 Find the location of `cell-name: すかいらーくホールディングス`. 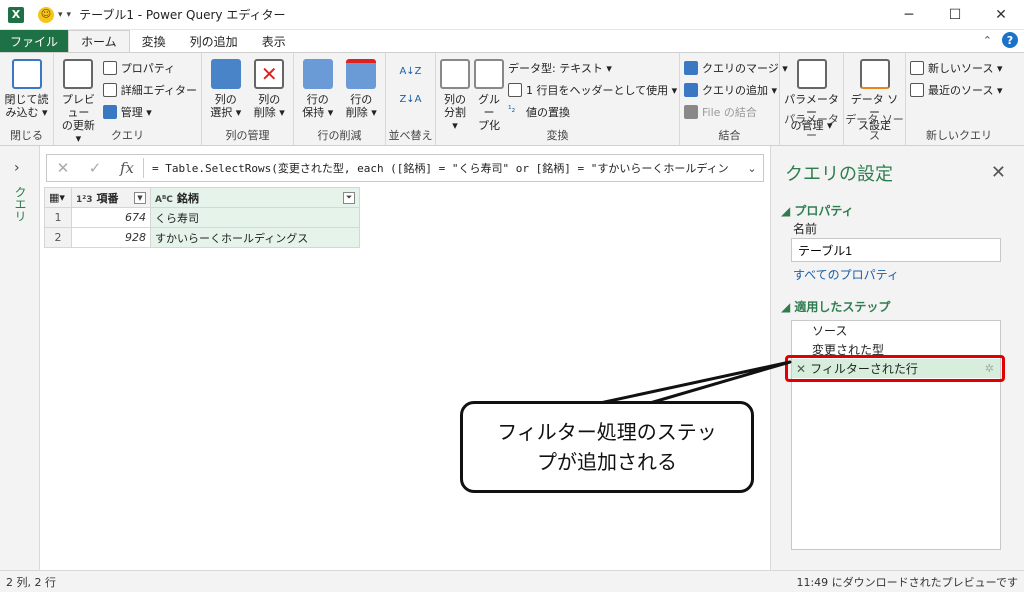

cell-name: すかいらーくホールディングス is located at coordinates (255, 237).